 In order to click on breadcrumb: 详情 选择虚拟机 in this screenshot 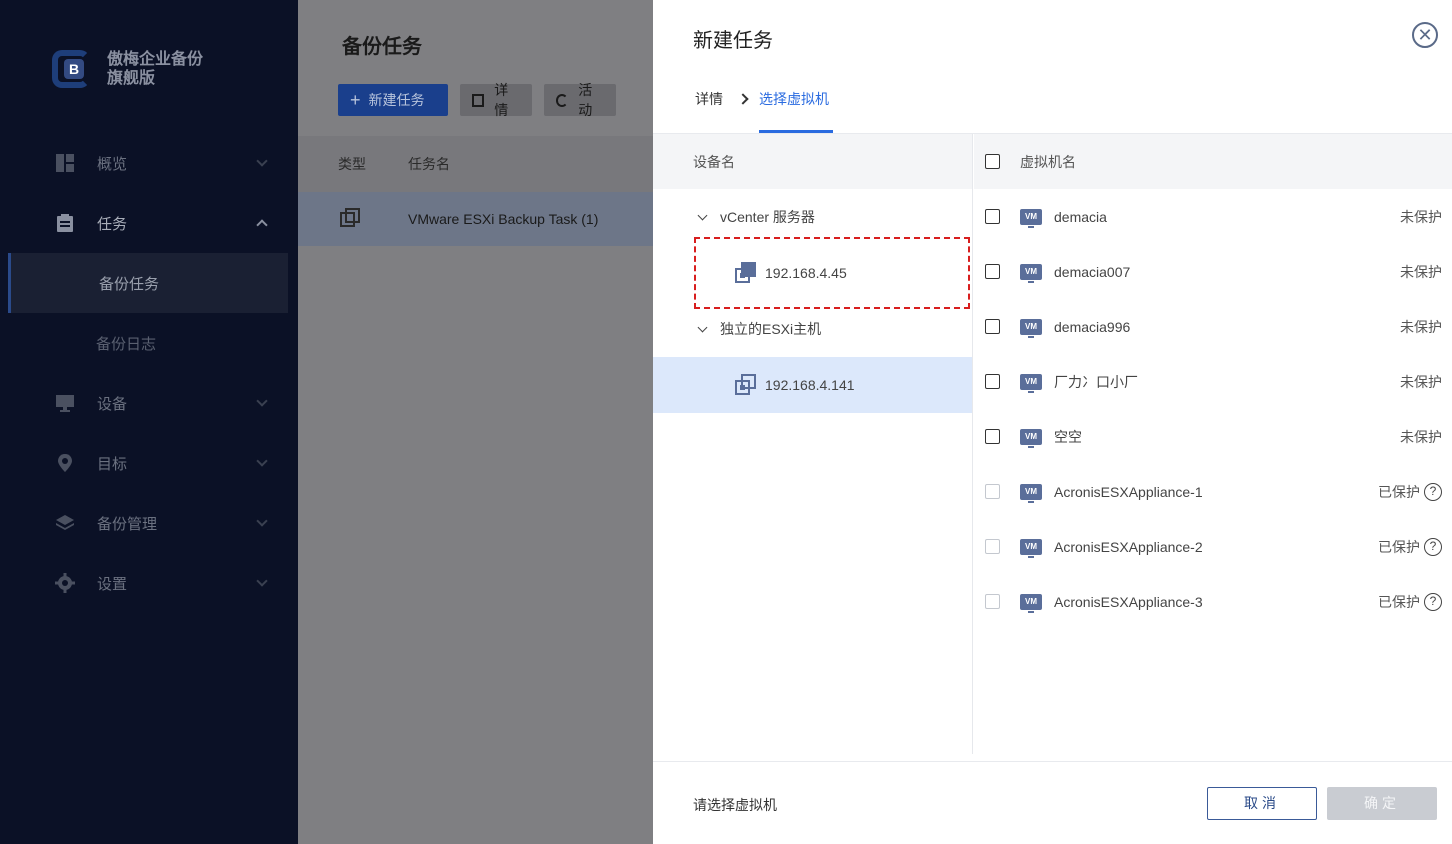, I will do `click(762, 99)`.